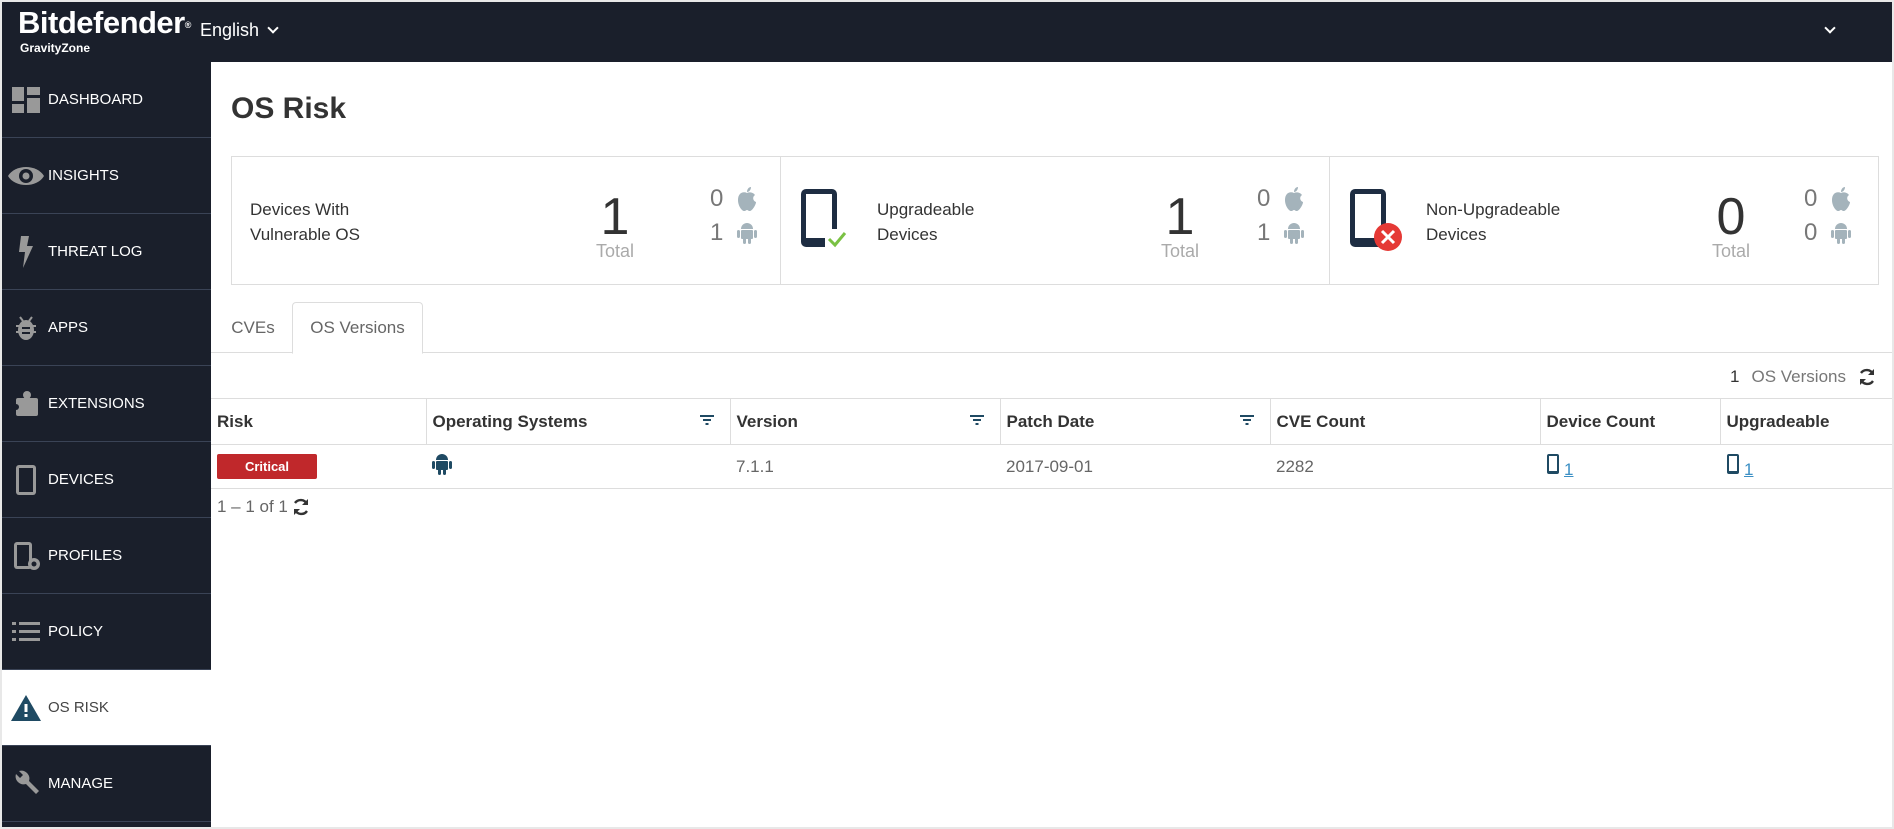 This screenshot has height=829, width=1894. What do you see at coordinates (81, 783) in the screenshot?
I see `sidebar-item-label: MANAGE` at bounding box center [81, 783].